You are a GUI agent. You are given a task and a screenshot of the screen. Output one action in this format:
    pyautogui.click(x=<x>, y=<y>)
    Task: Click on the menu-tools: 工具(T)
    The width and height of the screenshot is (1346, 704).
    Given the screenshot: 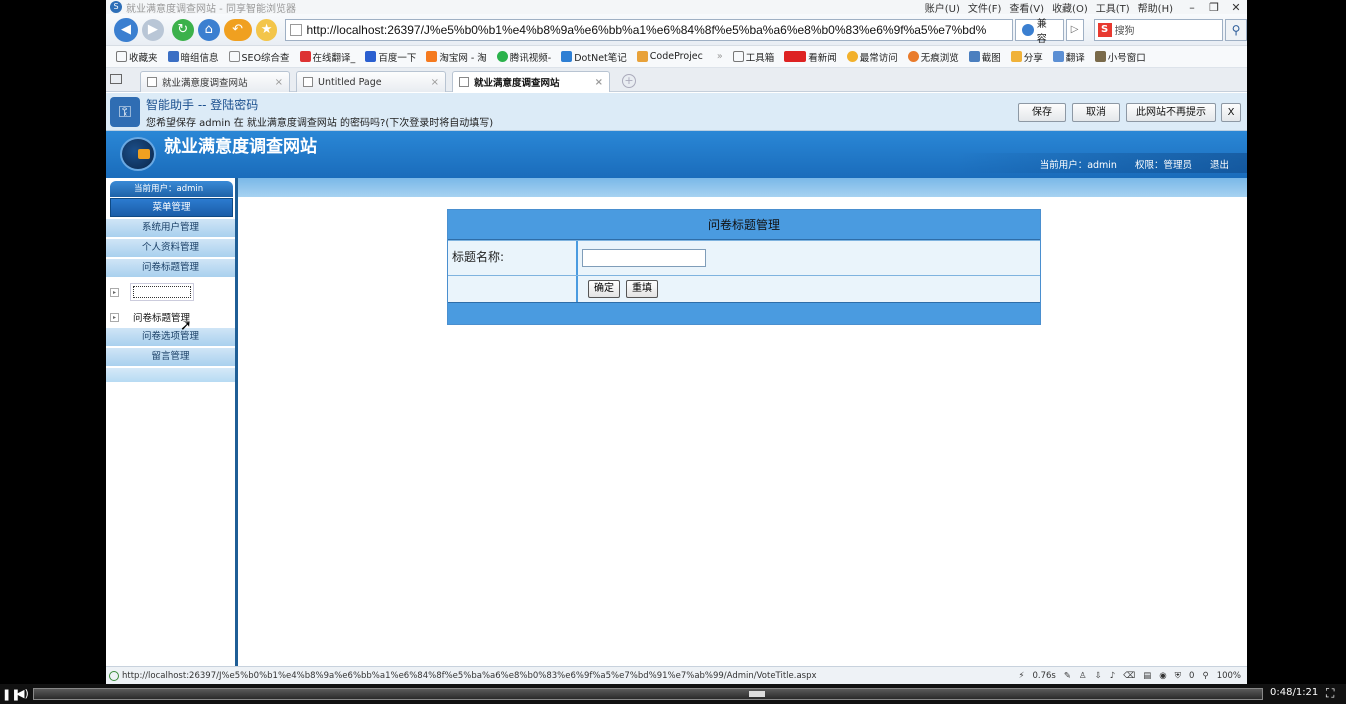 What is the action you would take?
    pyautogui.click(x=1113, y=7)
    